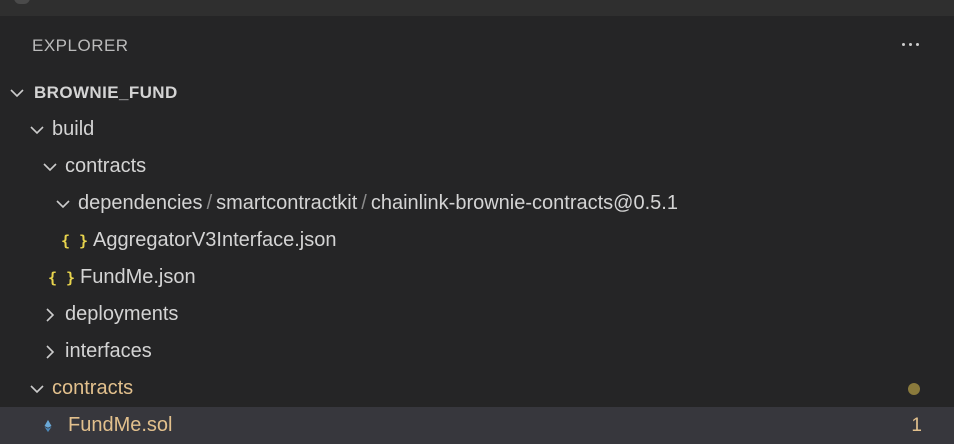  What do you see at coordinates (138, 277) in the screenshot?
I see `tree-item-label: FundMe.json` at bounding box center [138, 277].